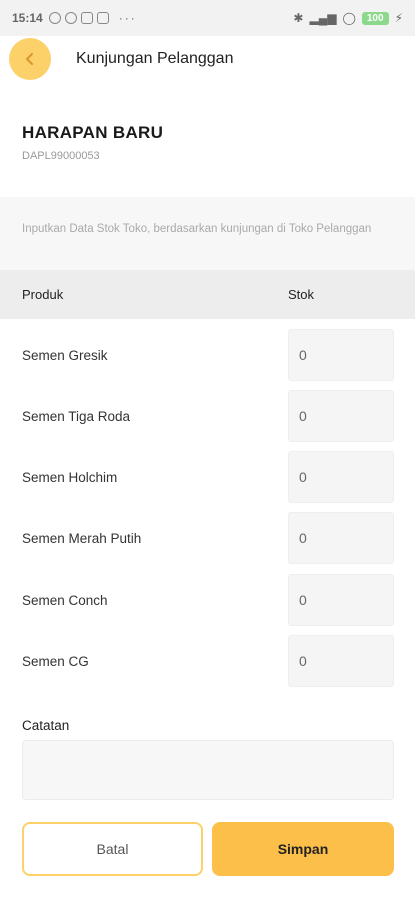 The image size is (415, 900). Describe the element at coordinates (207, 600) in the screenshot. I see `table-row: Semen Conch` at that location.